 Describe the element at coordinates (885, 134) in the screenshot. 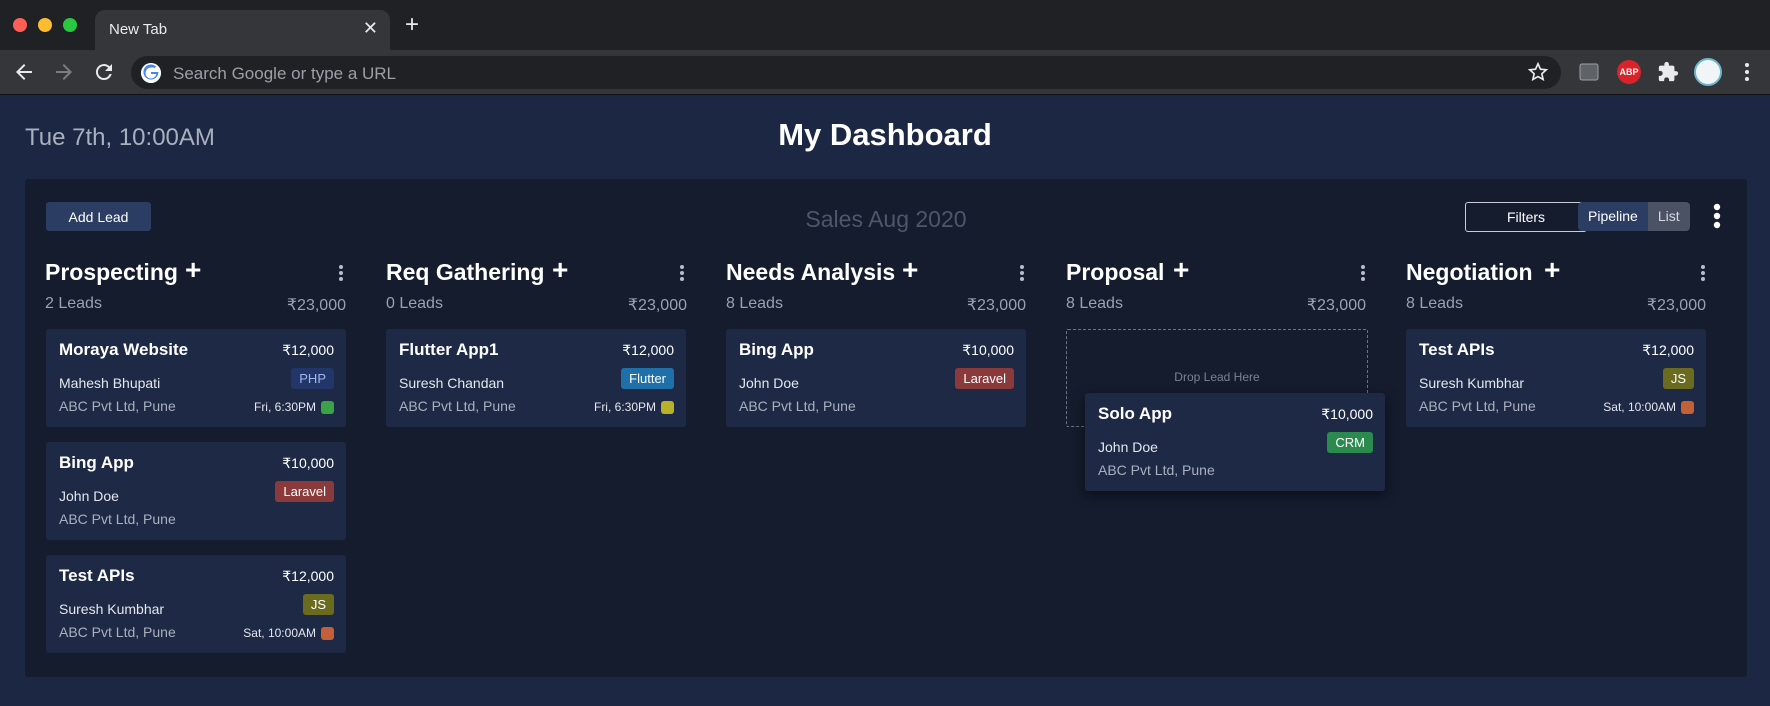

I see `page-title: My Dashboard` at that location.